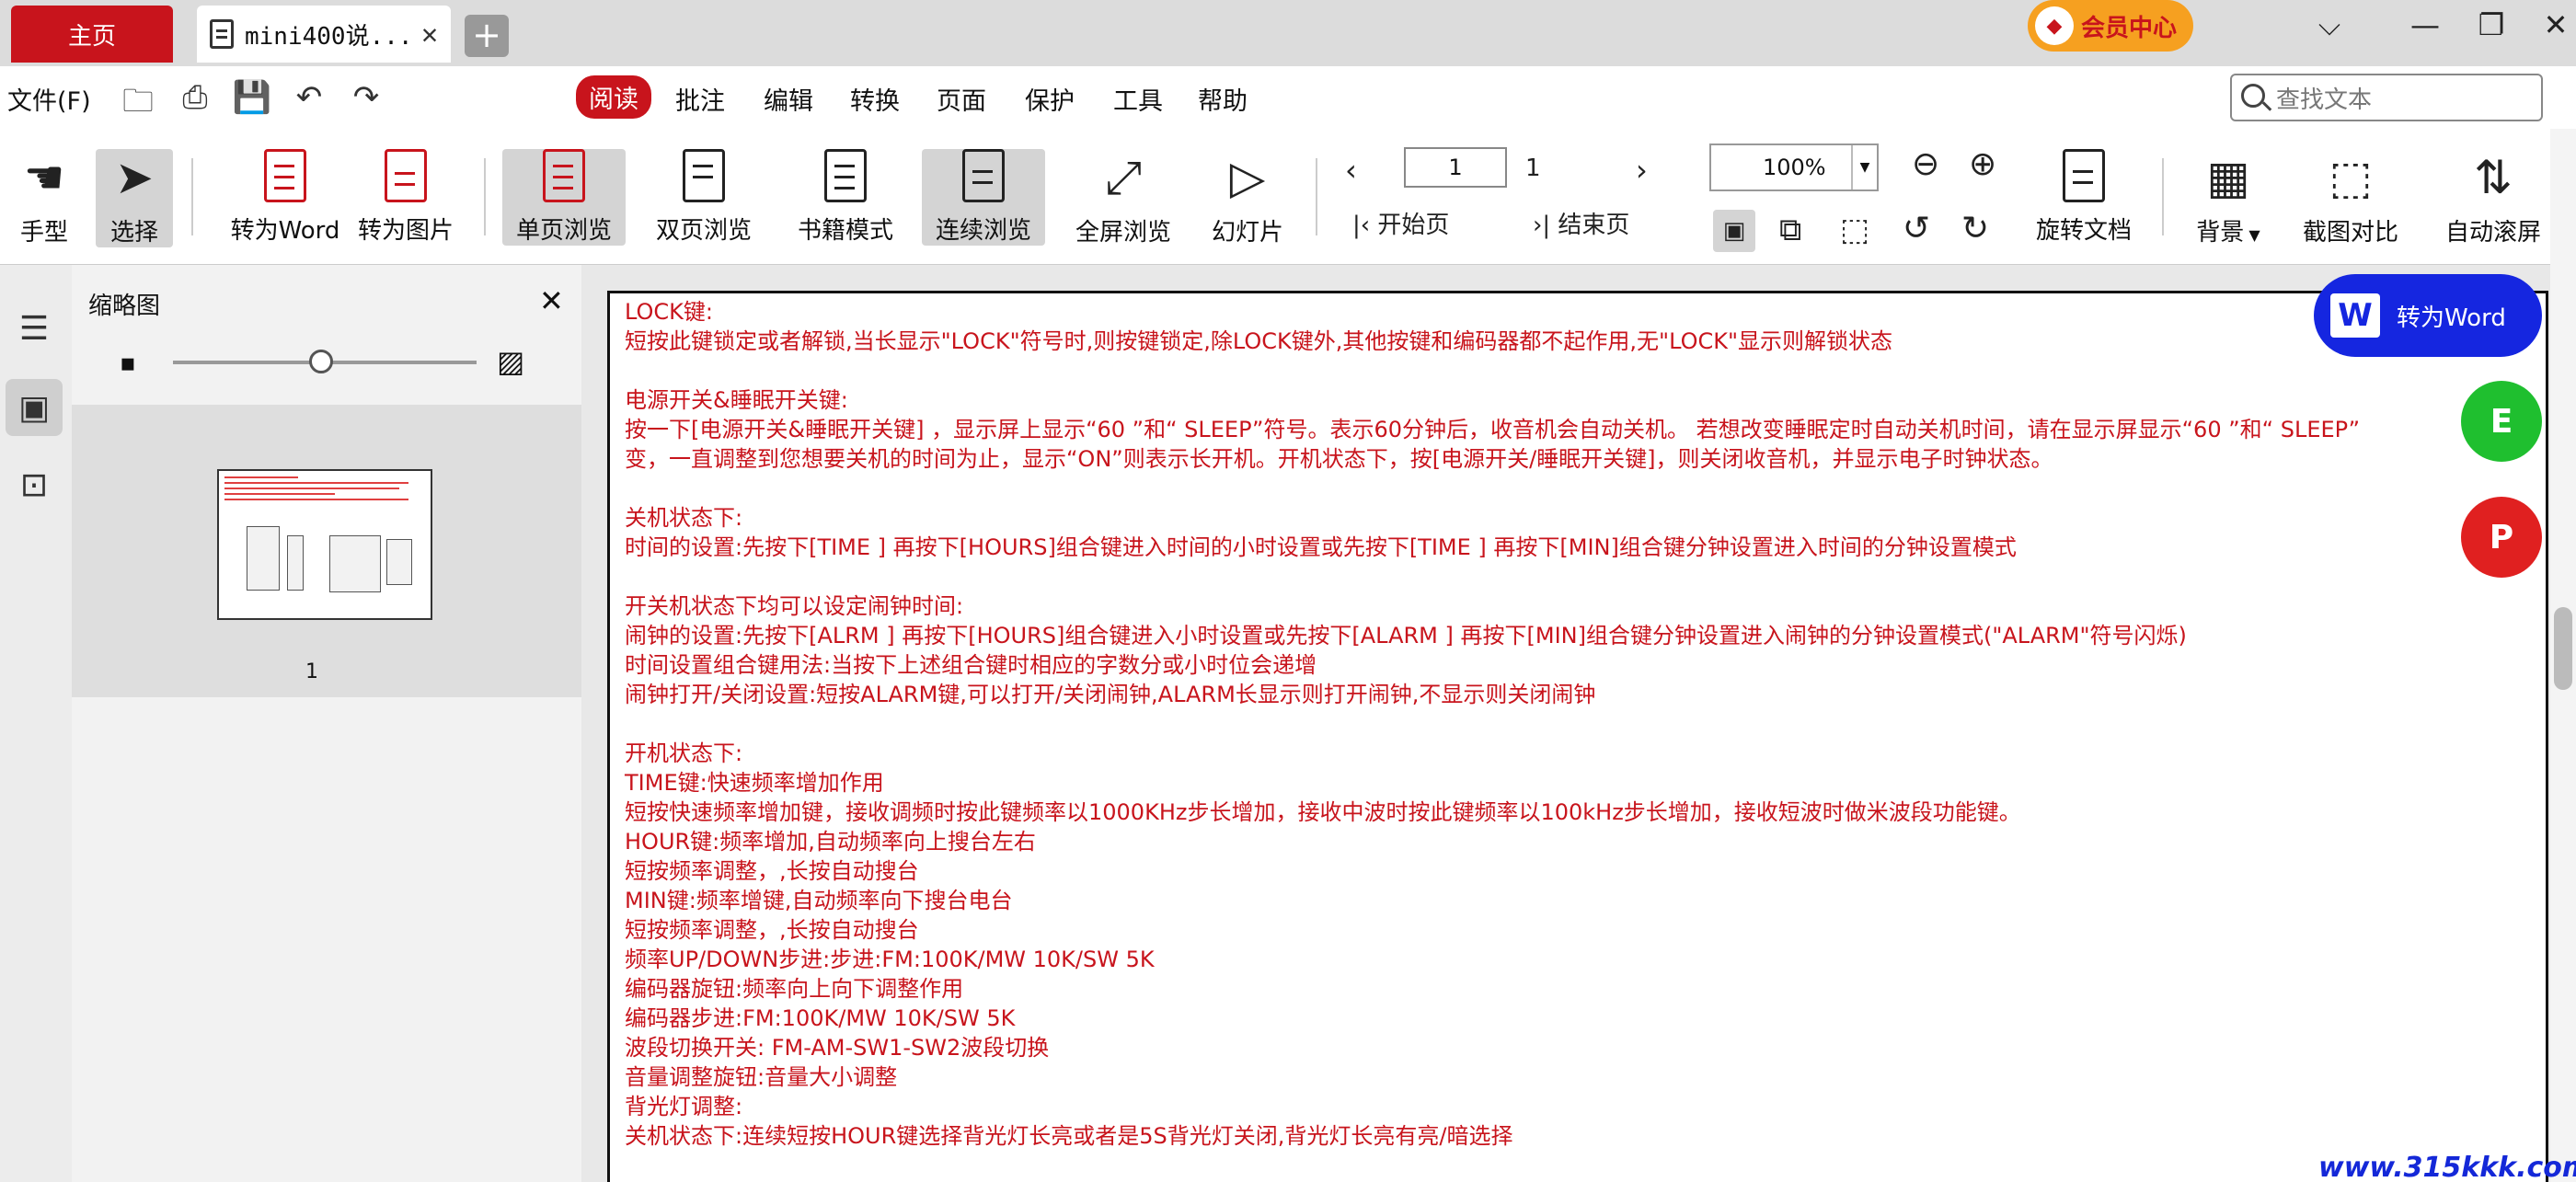 The height and width of the screenshot is (1182, 2576). What do you see at coordinates (700, 99) in the screenshot?
I see `menu-annotate: 批注` at bounding box center [700, 99].